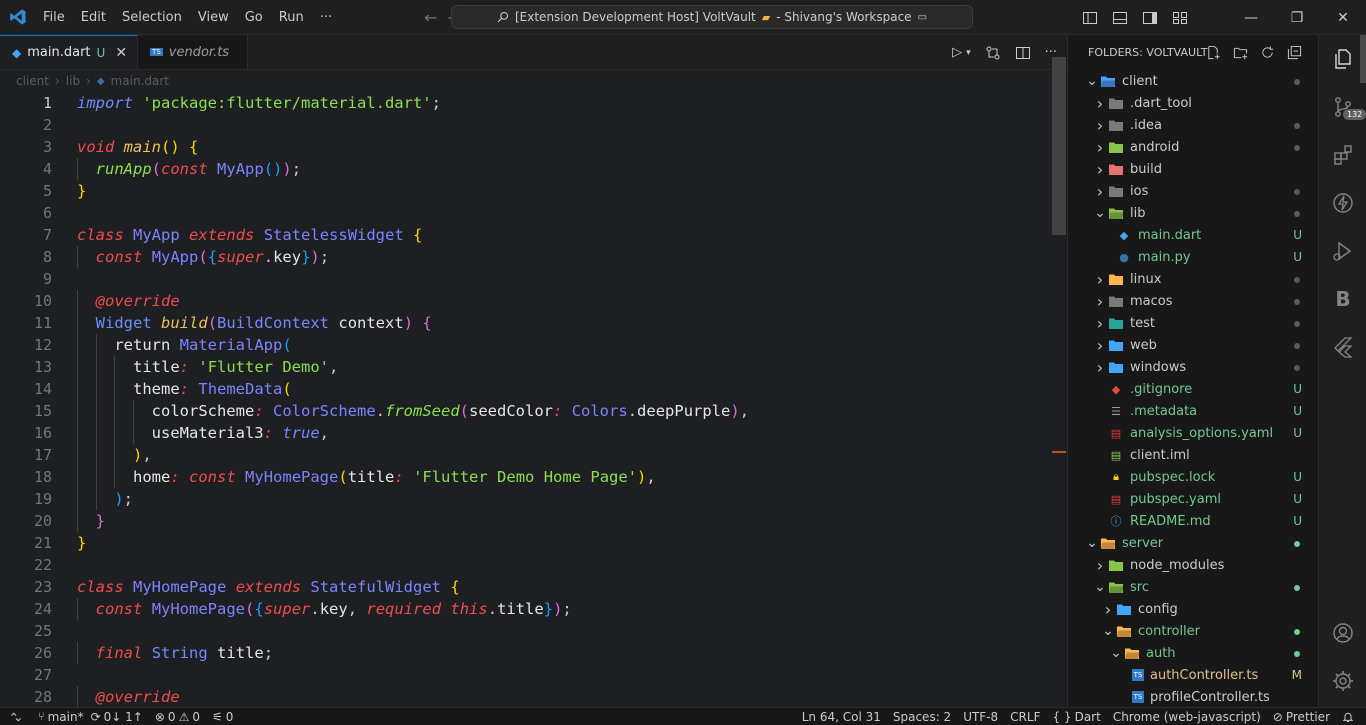 This screenshot has width=1366, height=725. I want to click on toggle-primary-sidebar-icon, so click(1090, 18).